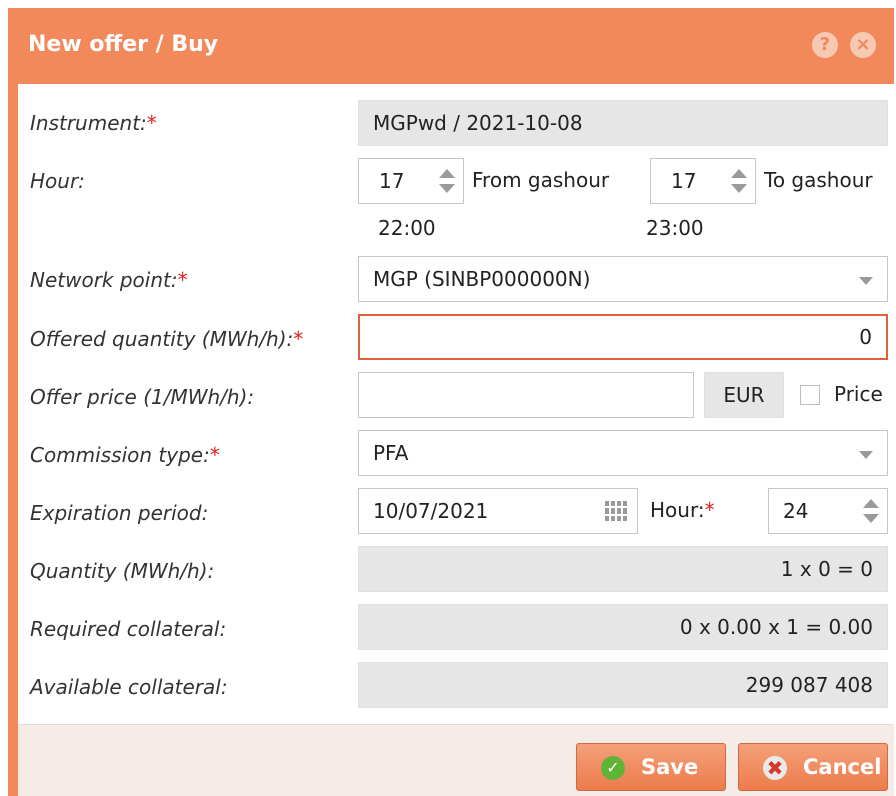 Image resolution: width=896 pixels, height=796 pixels. What do you see at coordinates (623, 569) in the screenshot?
I see `quantity-value: 1 x 0 = 0` at bounding box center [623, 569].